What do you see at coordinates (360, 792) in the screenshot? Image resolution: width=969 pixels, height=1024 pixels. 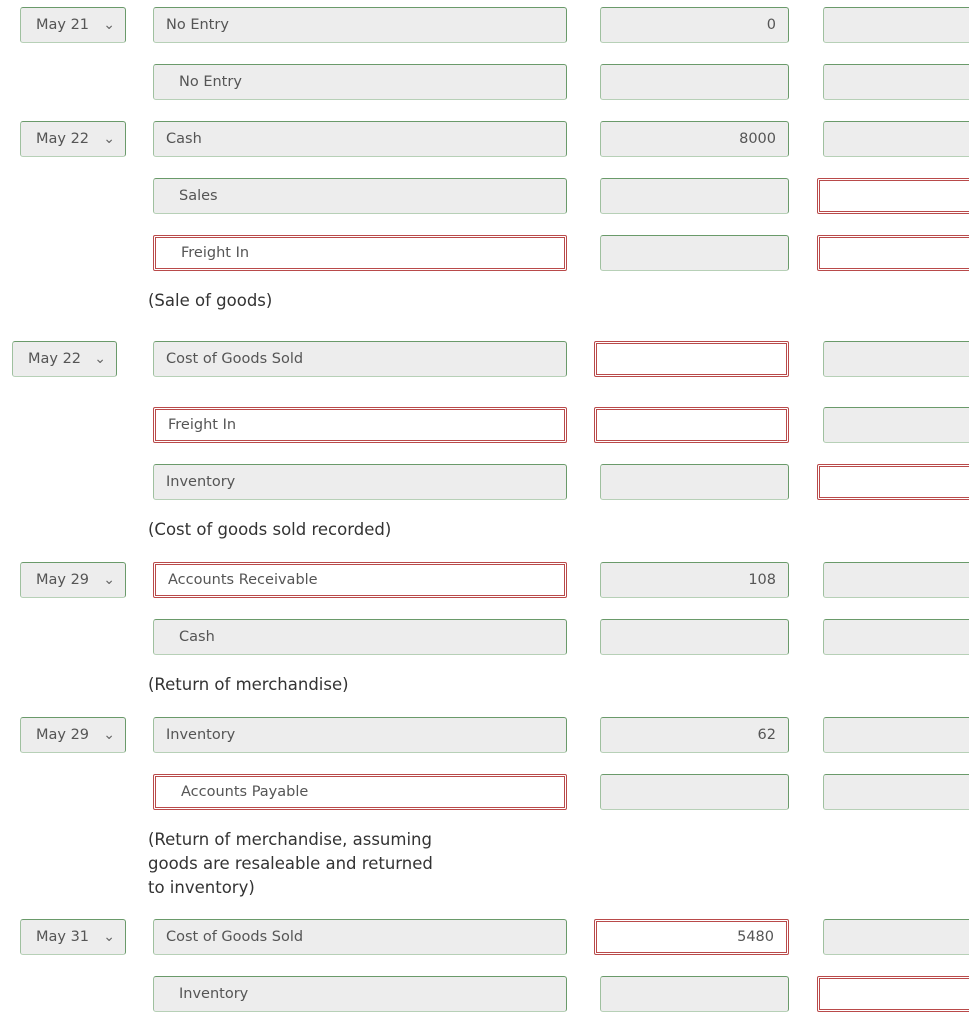 I see `account-select: Accounts Payable` at bounding box center [360, 792].